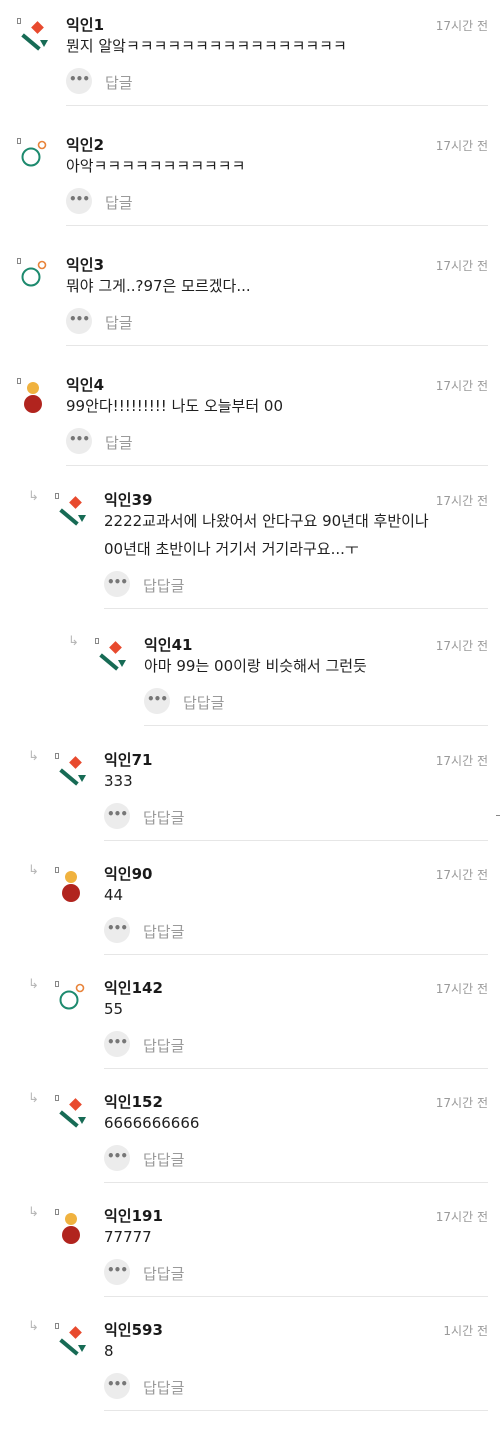 This screenshot has width=500, height=1431. Describe the element at coordinates (156, 166) in the screenshot. I see `comment-text: 아악ㅋㅋㅋㅋㅋㅋㅋㅋㅋㅋㅋ` at that location.